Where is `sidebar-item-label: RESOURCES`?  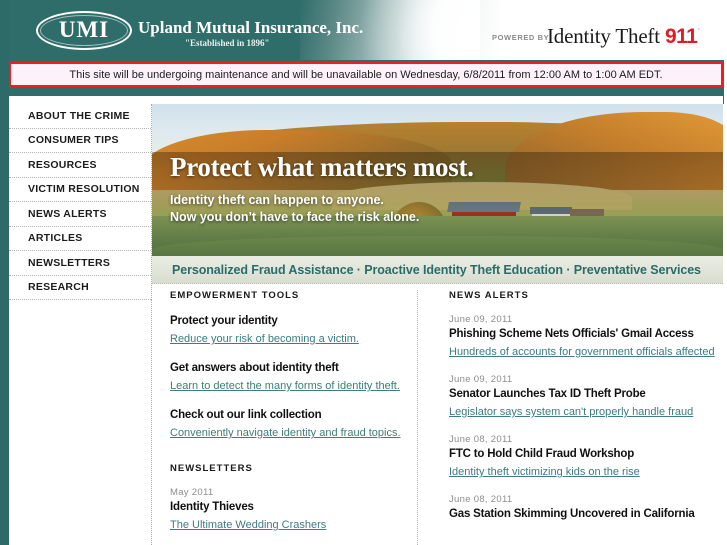
sidebar-item-label: RESOURCES is located at coordinates (62, 164).